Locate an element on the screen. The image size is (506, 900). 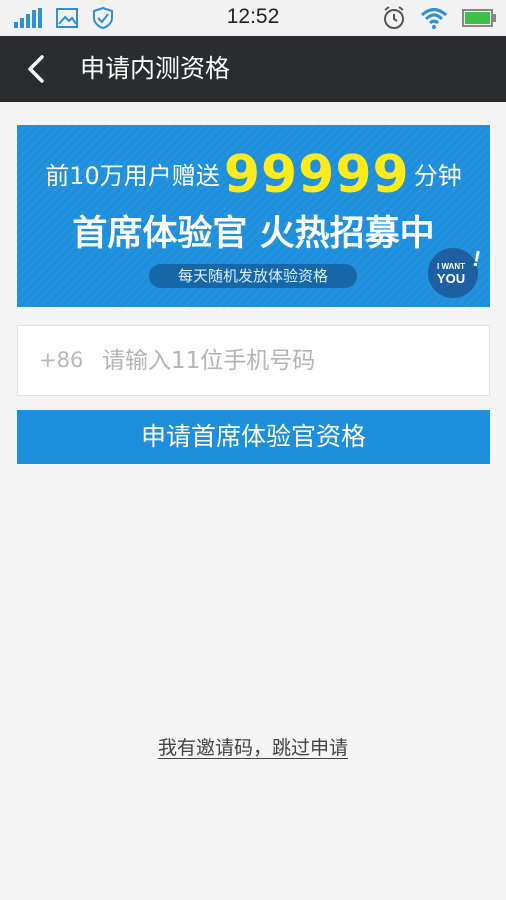
alarm-icon is located at coordinates (394, 20).